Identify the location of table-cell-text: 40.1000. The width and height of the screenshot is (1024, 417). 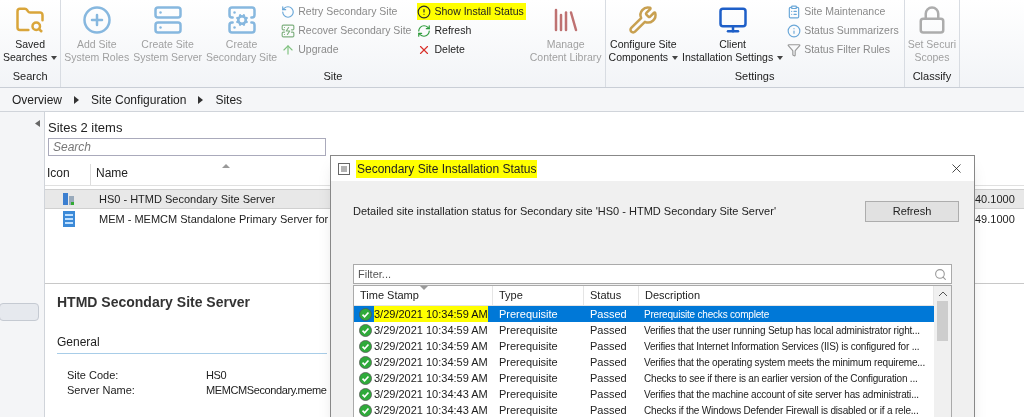
(995, 199).